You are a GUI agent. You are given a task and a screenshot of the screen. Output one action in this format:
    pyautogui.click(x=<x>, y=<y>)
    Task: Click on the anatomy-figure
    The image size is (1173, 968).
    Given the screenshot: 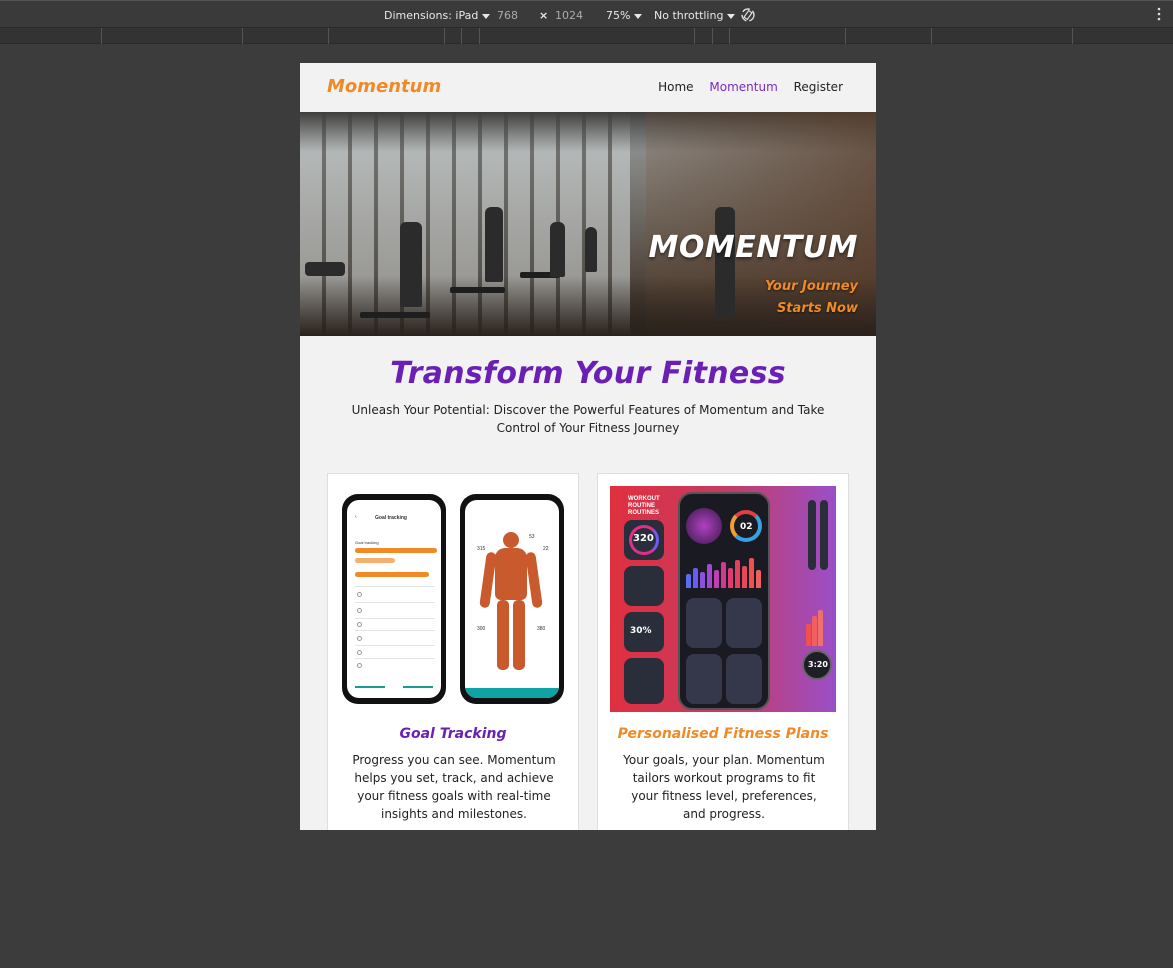 What is the action you would take?
    pyautogui.click(x=511, y=540)
    